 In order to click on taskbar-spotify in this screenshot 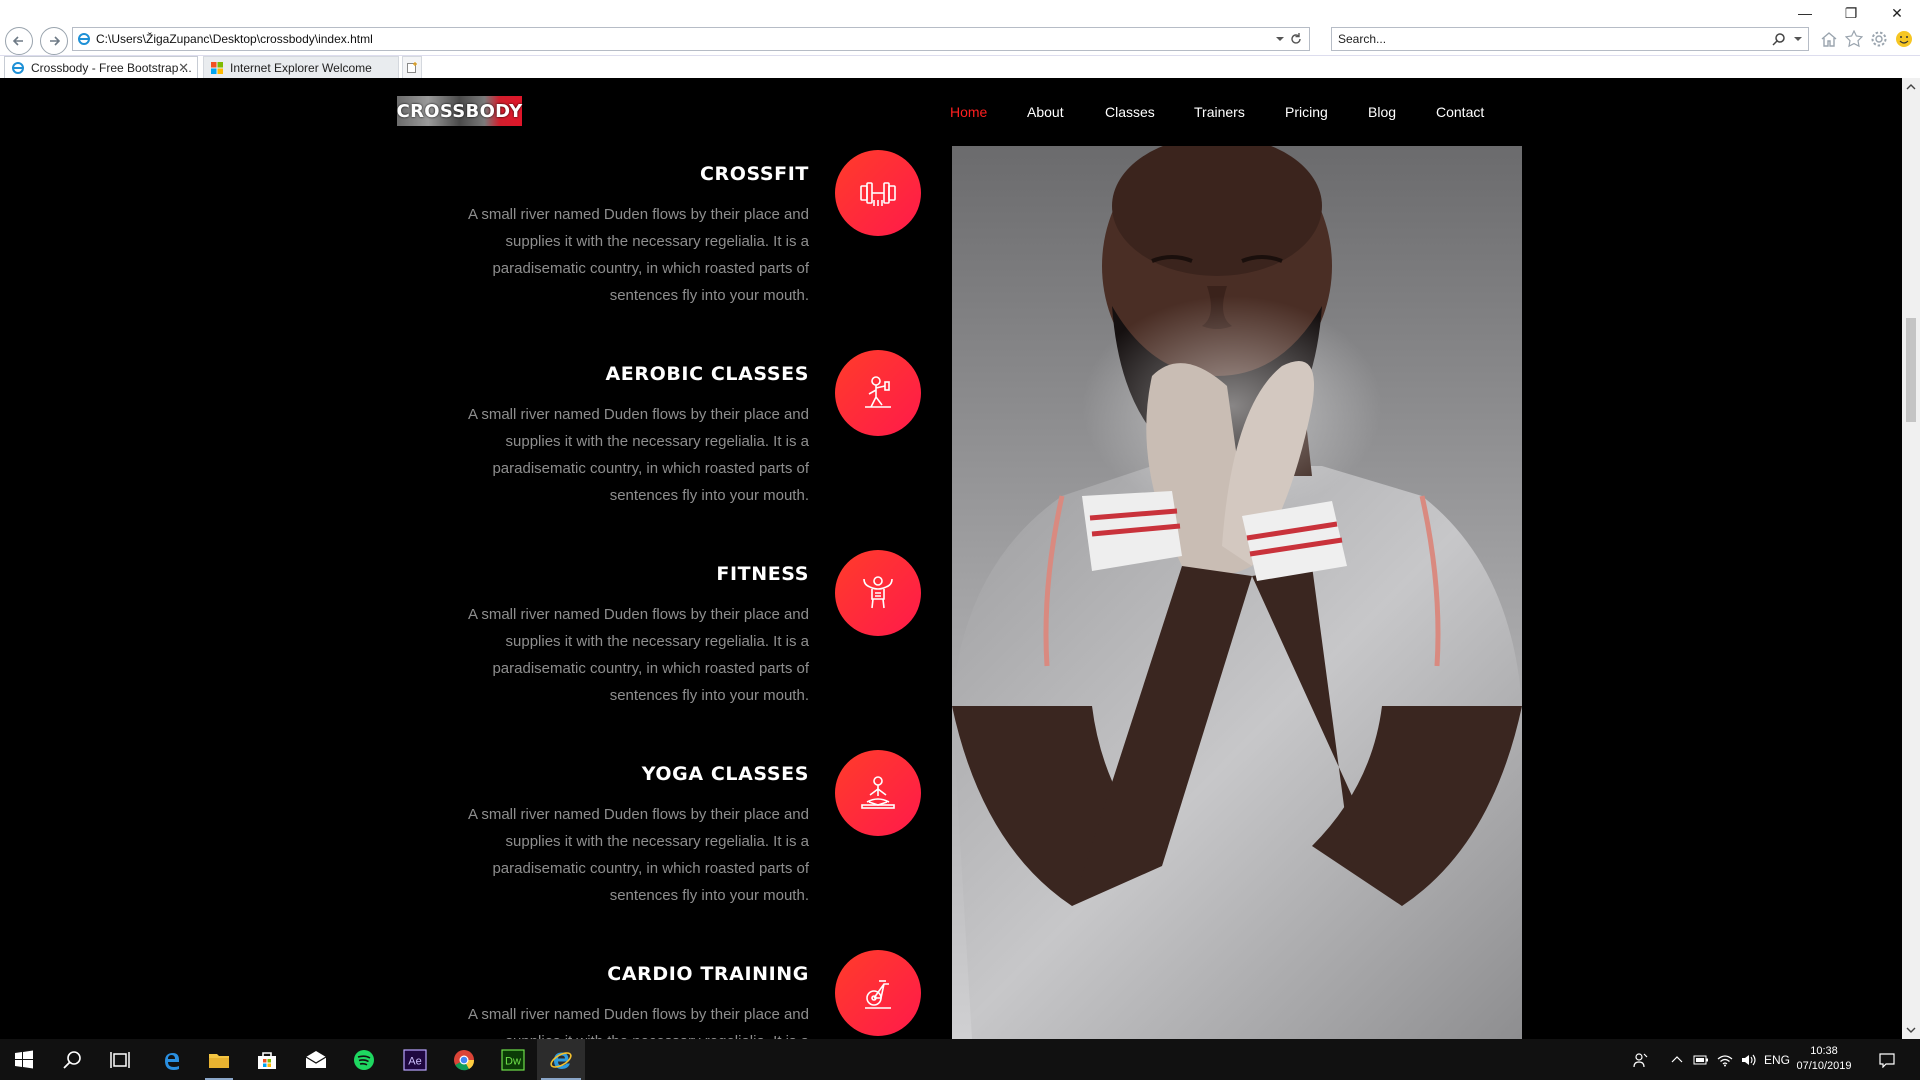, I will do `click(364, 1059)`.